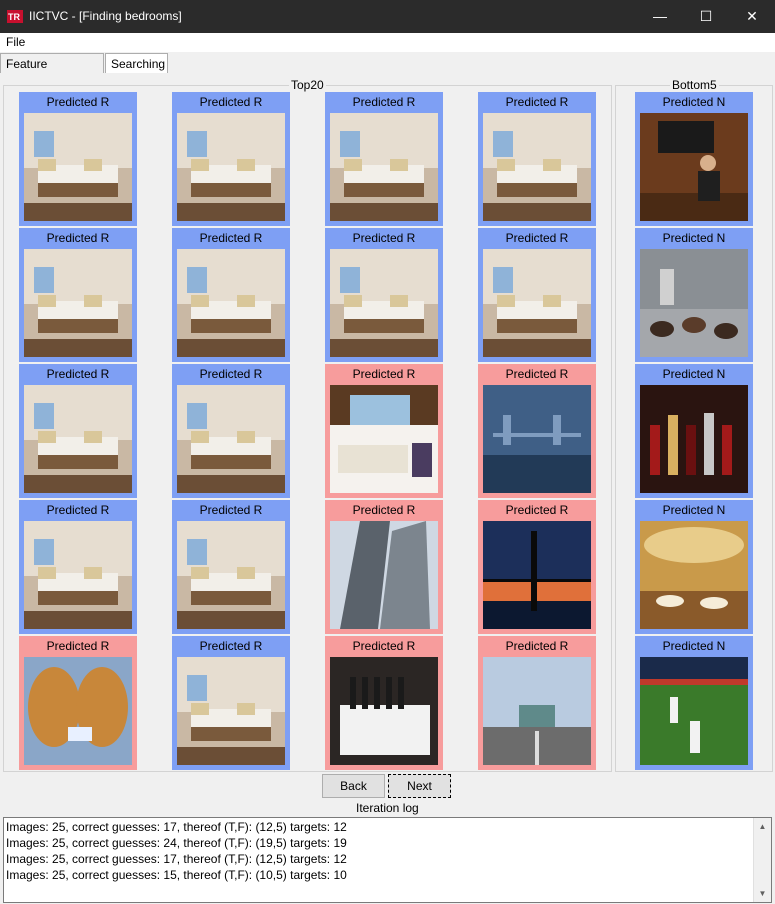  What do you see at coordinates (387, 71) in the screenshot?
I see `tab-strip: Feature extraction Searching` at bounding box center [387, 71].